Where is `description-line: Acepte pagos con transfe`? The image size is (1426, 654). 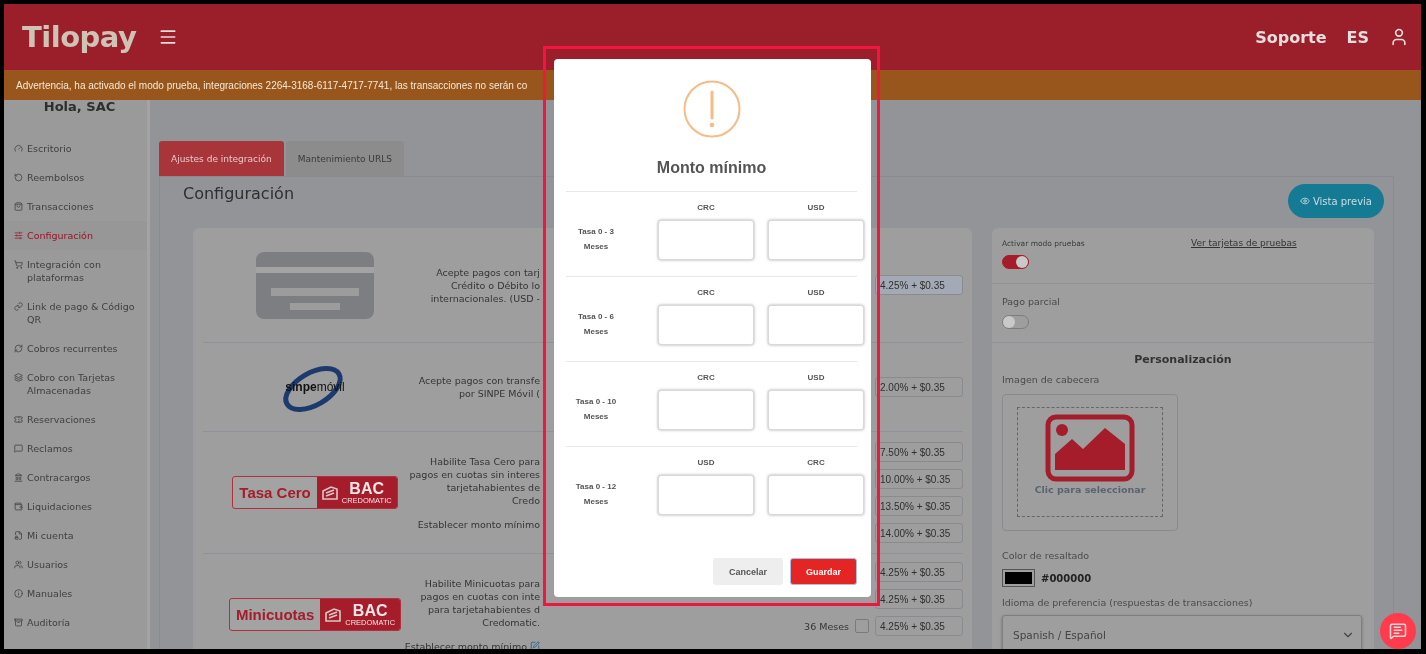 description-line: Acepte pagos con transfe is located at coordinates (479, 380).